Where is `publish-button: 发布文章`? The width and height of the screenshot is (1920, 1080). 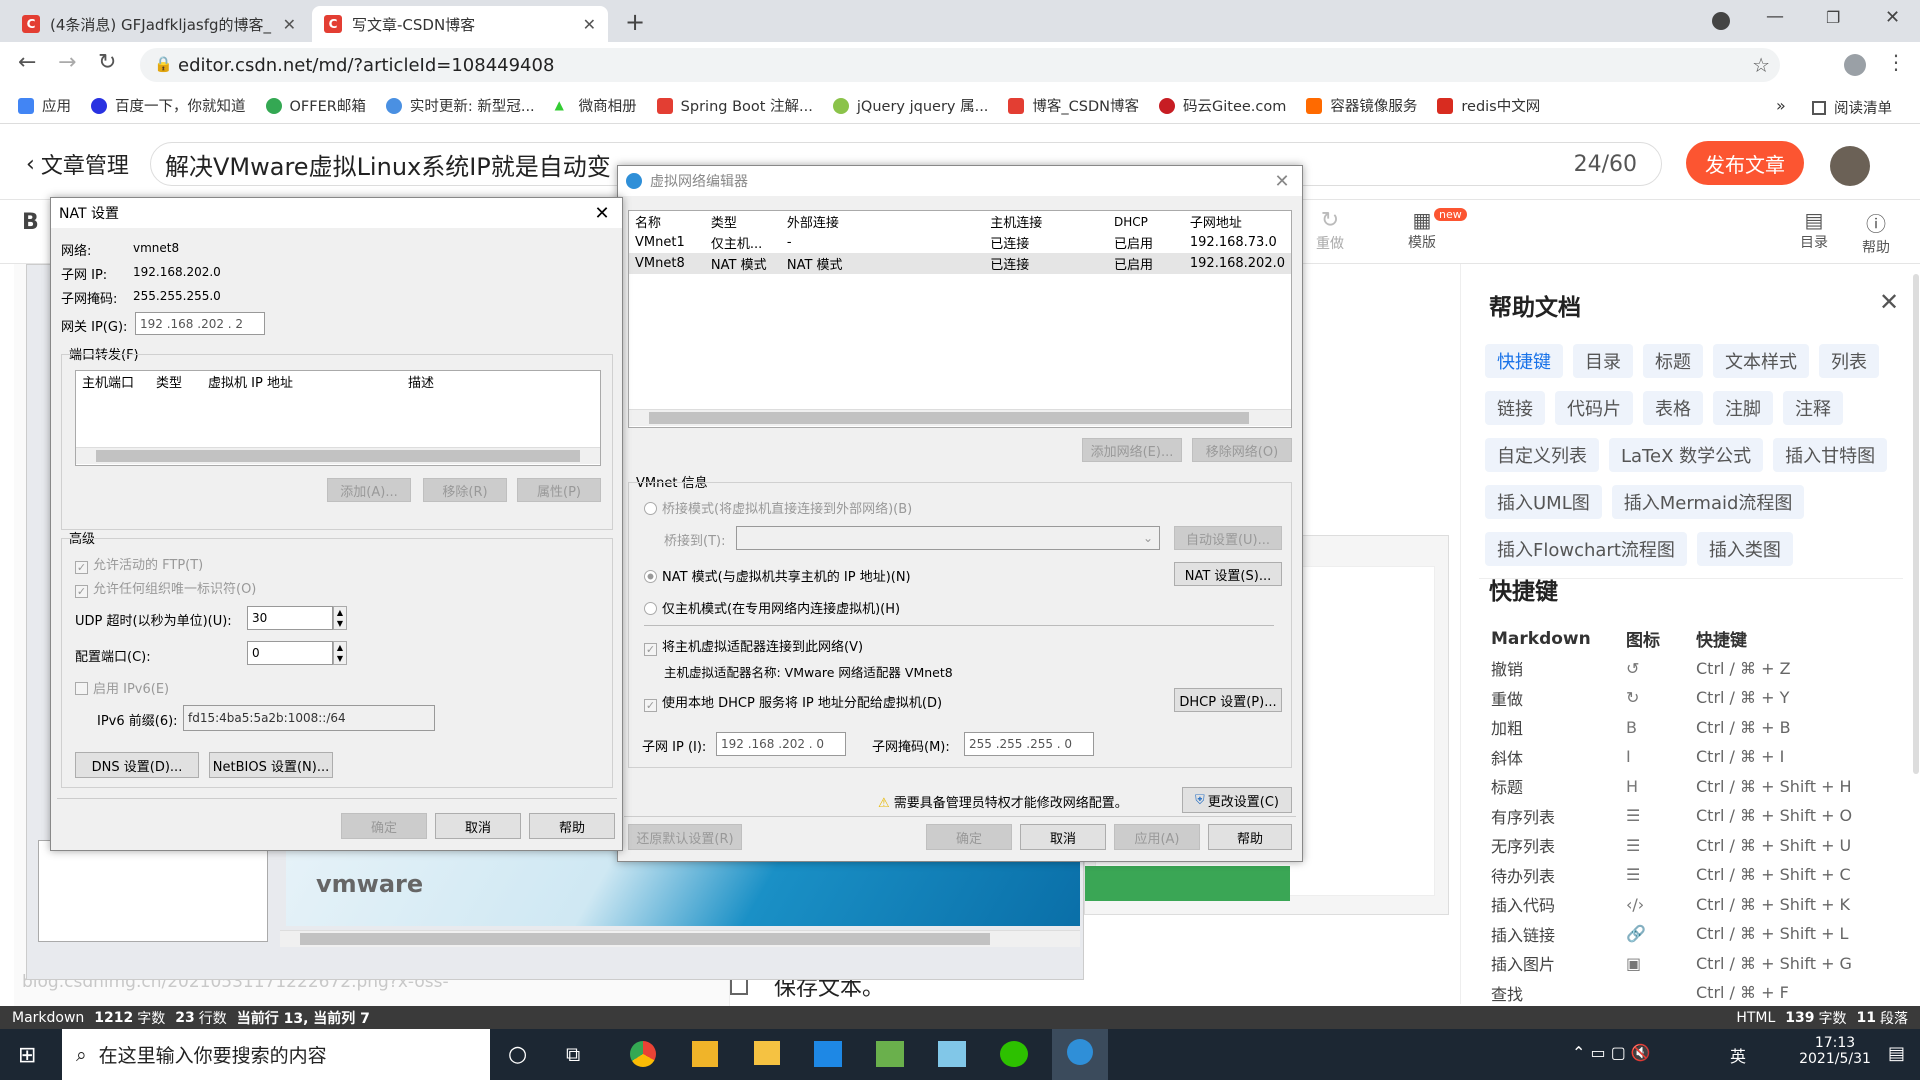 publish-button: 发布文章 is located at coordinates (1745, 163).